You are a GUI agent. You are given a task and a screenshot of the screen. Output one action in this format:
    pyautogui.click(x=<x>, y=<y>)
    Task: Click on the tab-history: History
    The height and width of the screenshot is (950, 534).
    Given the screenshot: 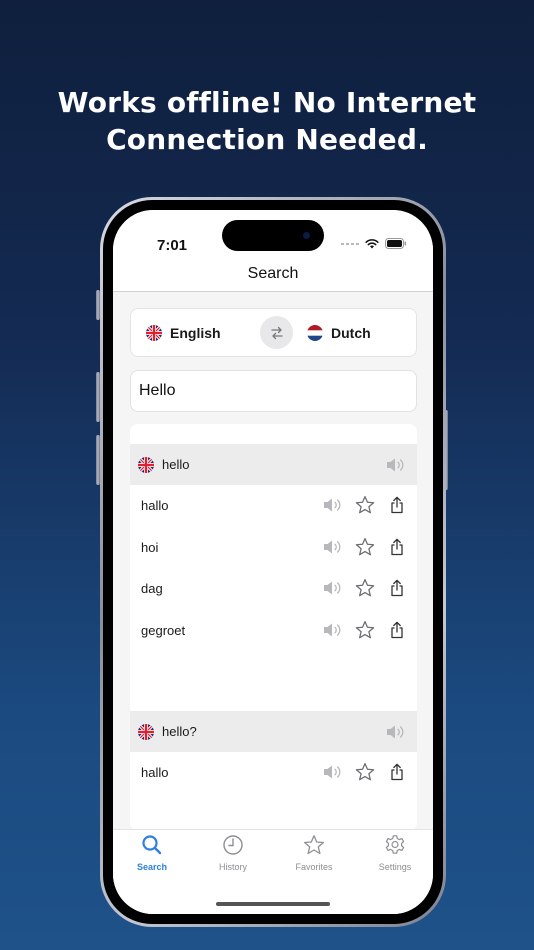 What is the action you would take?
    pyautogui.click(x=233, y=853)
    